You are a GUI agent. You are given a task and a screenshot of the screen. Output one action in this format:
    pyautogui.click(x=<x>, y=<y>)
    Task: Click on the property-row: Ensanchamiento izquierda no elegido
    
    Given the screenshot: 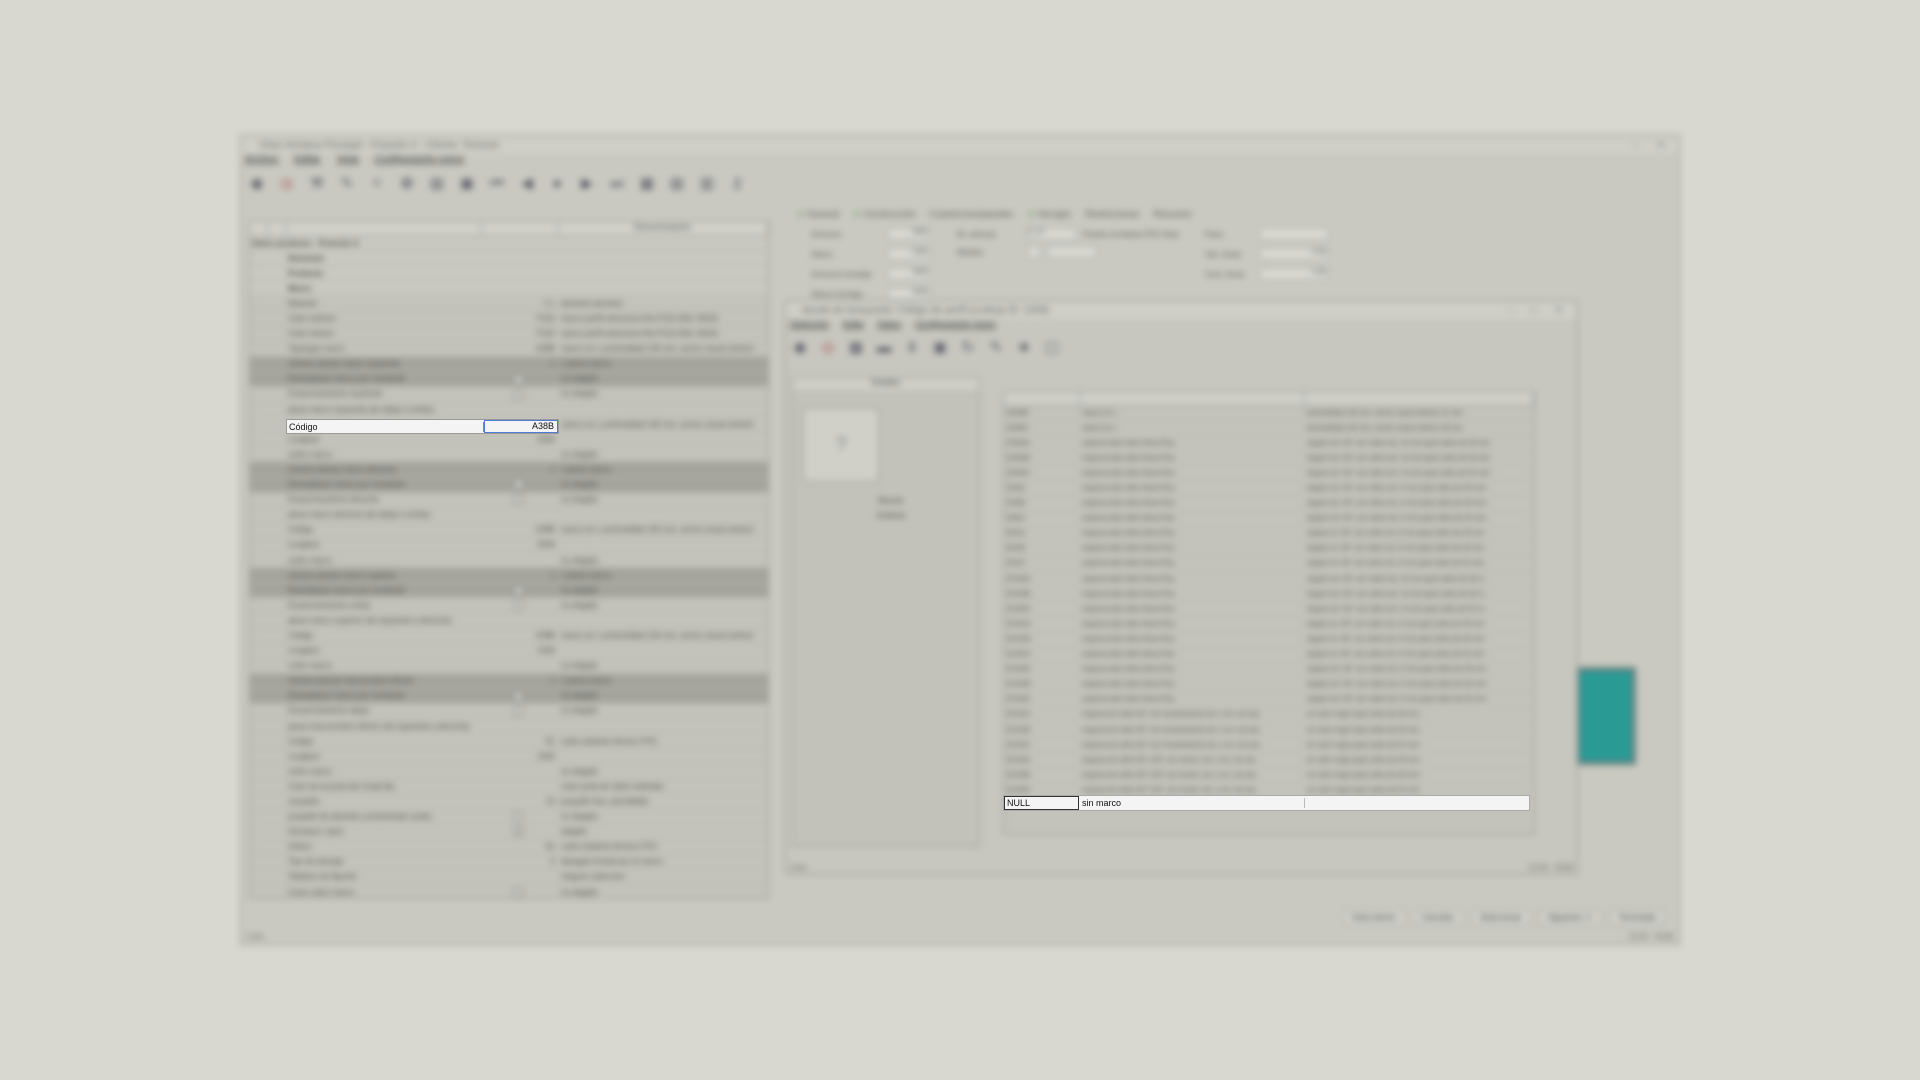 What is the action you would take?
    pyautogui.click(x=509, y=395)
    